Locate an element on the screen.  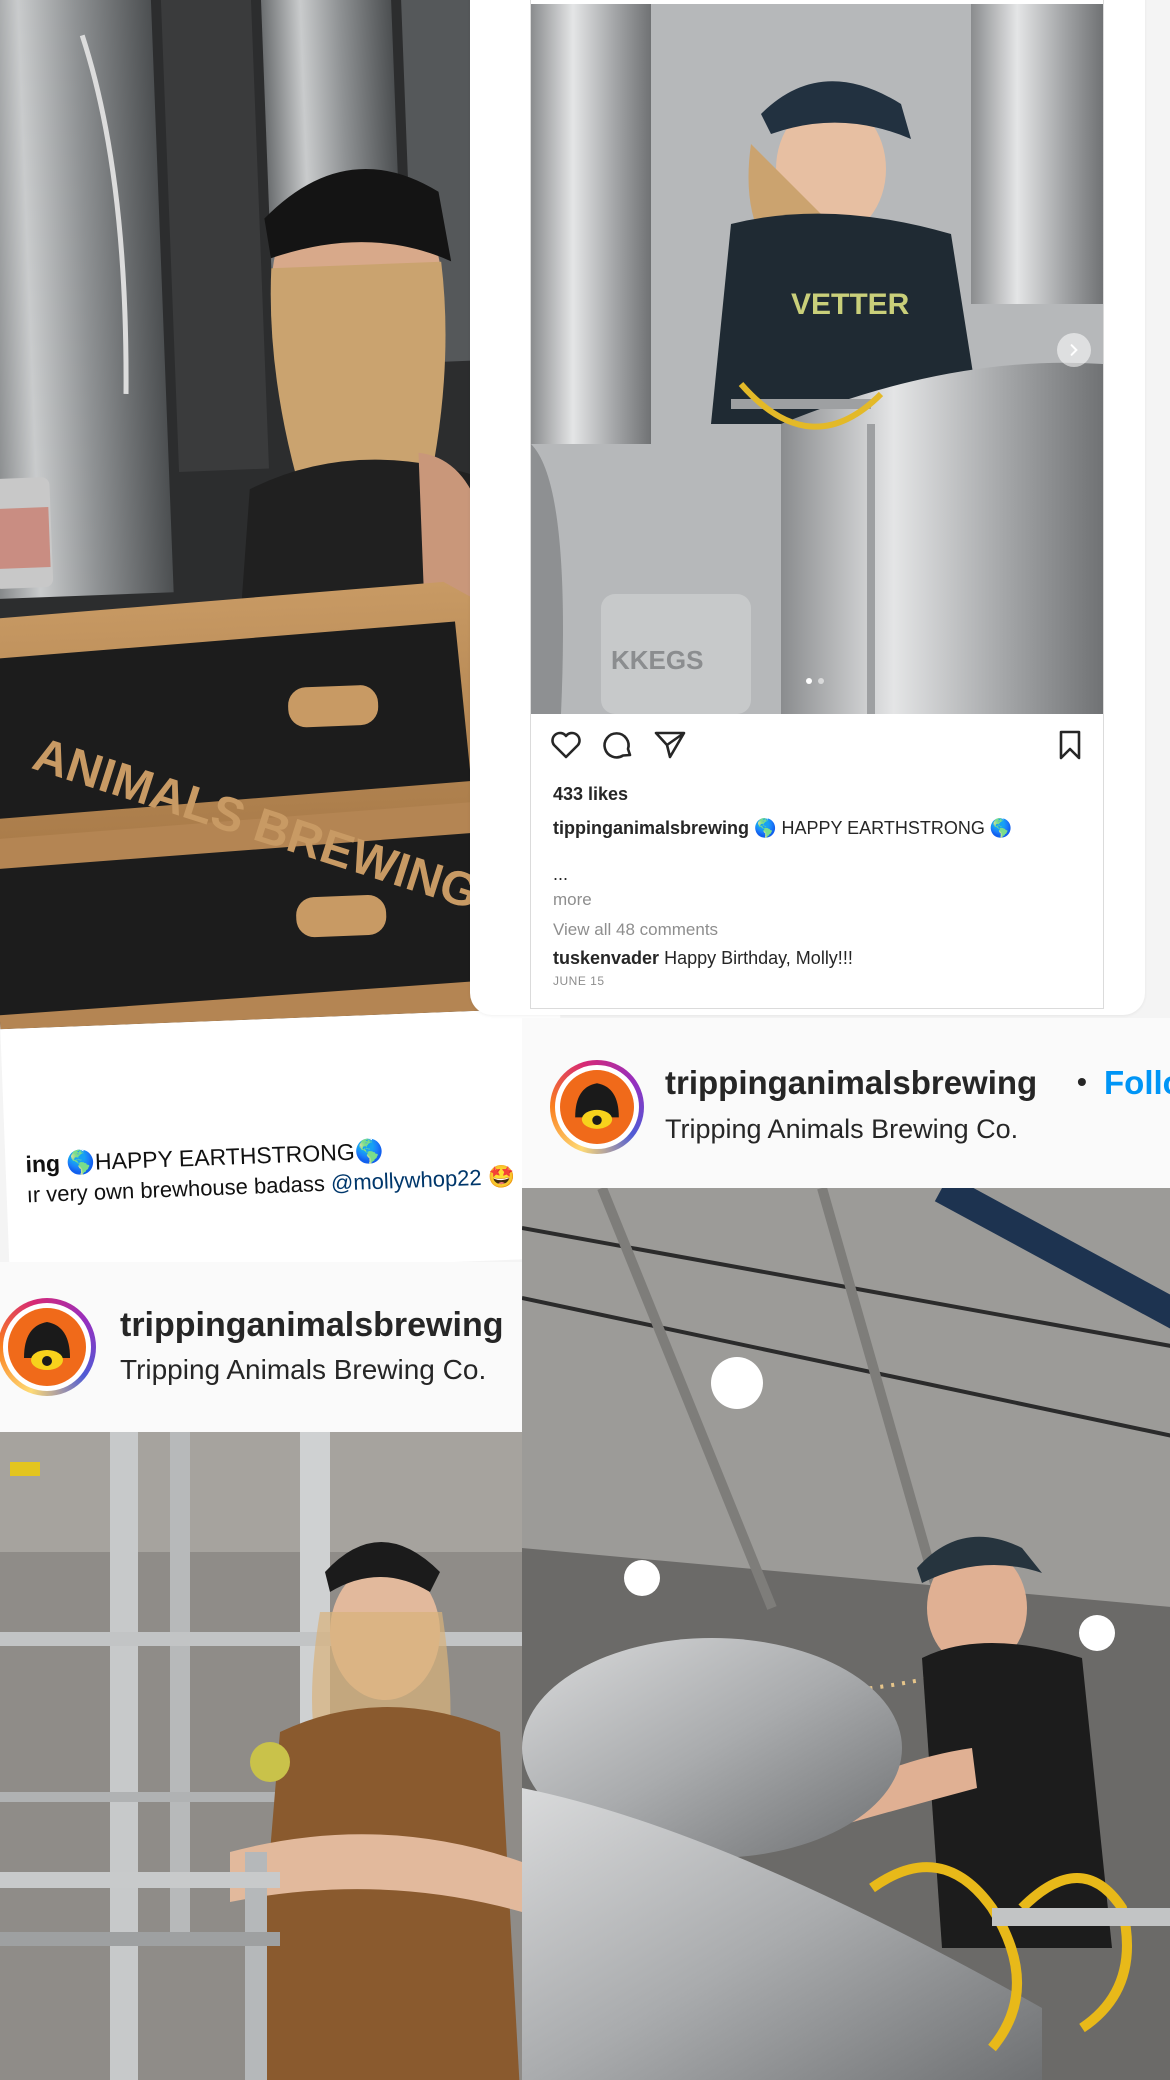
caption-emoji: 🤩 is located at coordinates (501, 1176).